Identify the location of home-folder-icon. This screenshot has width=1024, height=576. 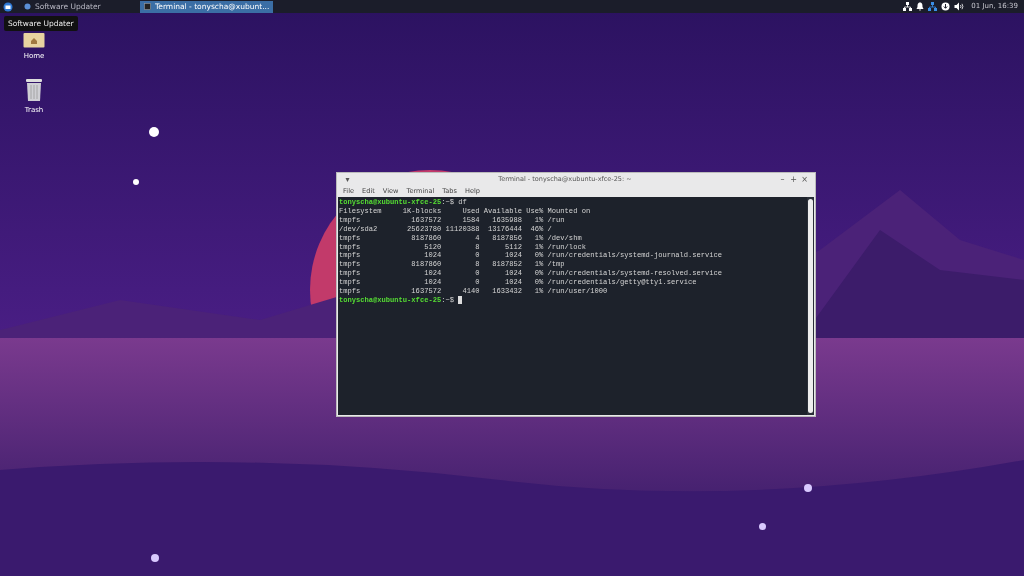
(34, 40).